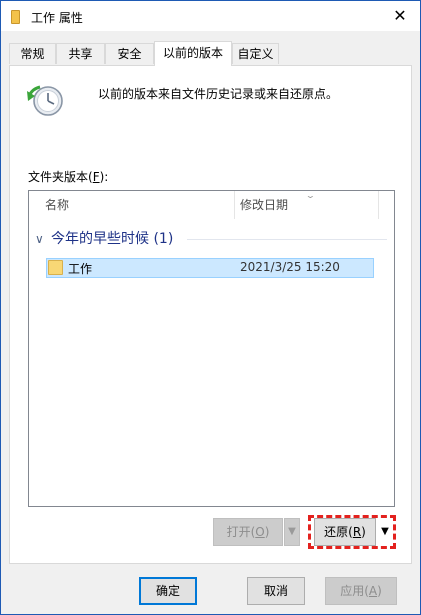 The width and height of the screenshot is (421, 615). Describe the element at coordinates (255, 53) in the screenshot. I see `tab-customize: 自定义` at that location.